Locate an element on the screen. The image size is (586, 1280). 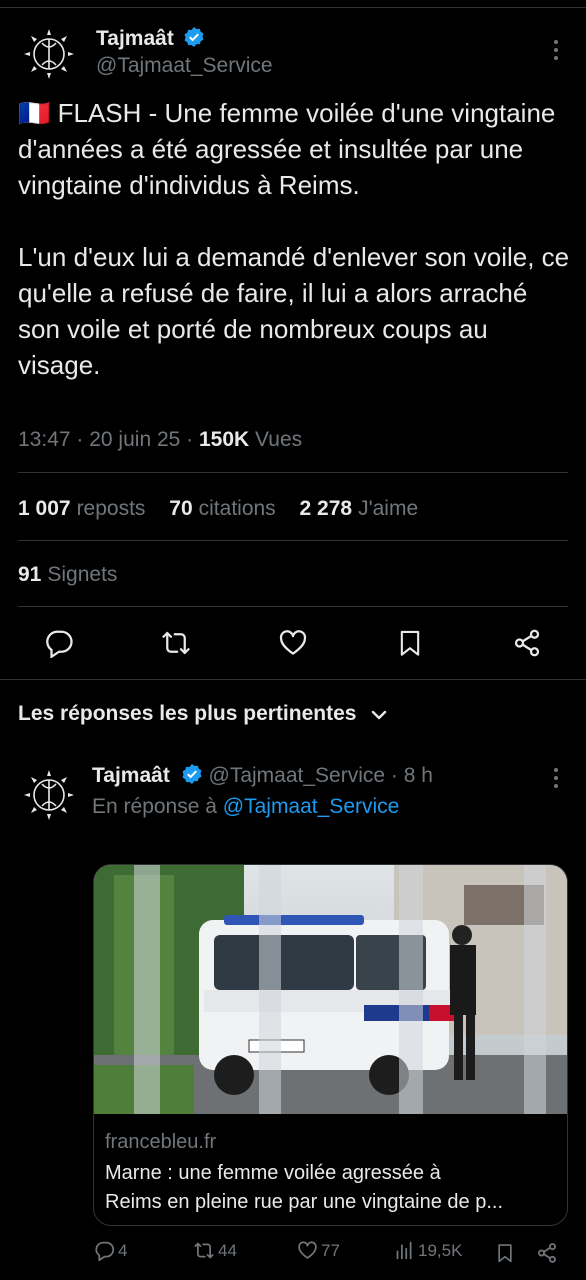
reply-views-button: 19,5K is located at coordinates (428, 1250).